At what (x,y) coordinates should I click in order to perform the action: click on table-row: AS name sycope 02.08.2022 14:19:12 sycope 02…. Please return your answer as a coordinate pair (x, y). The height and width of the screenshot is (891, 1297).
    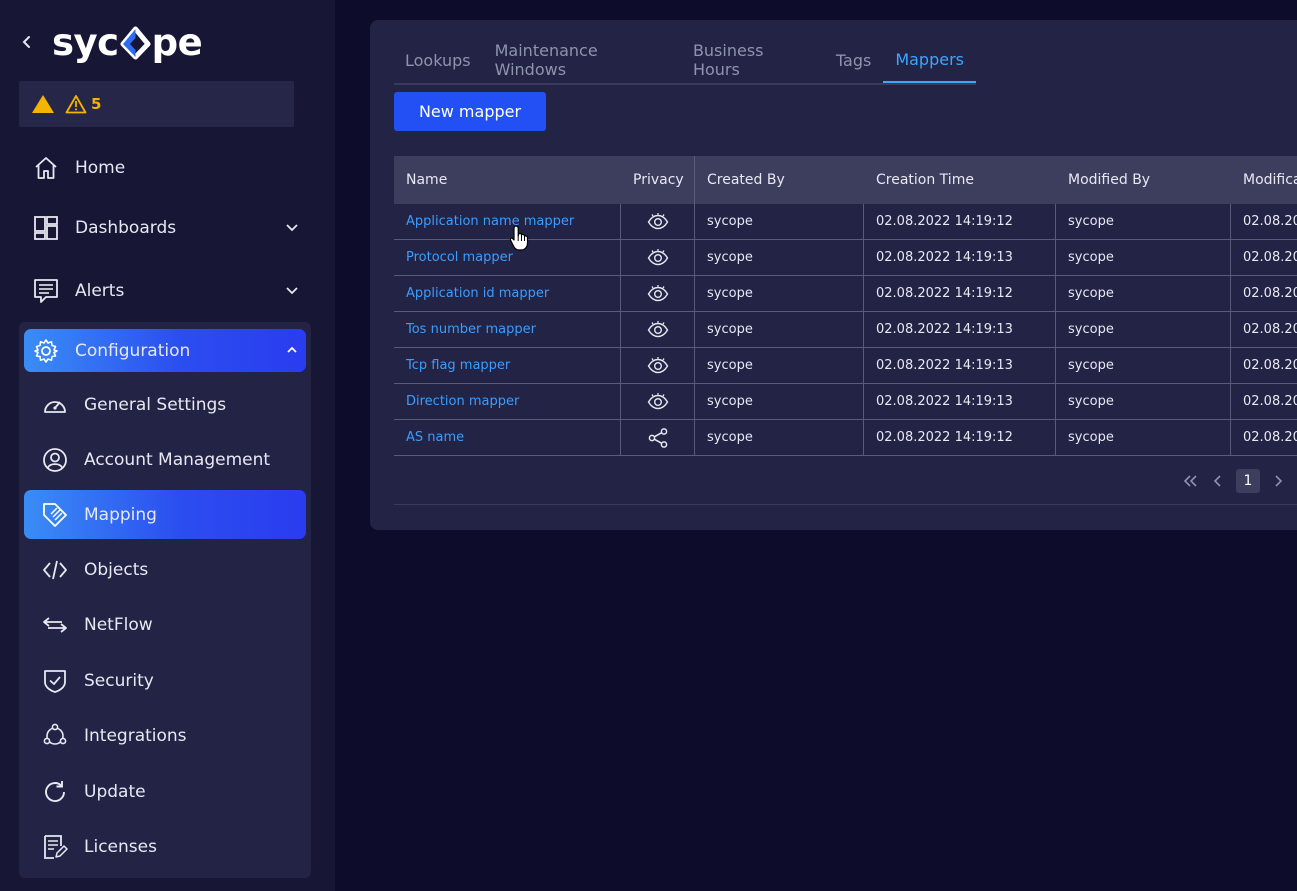
    Looking at the image, I should click on (845, 438).